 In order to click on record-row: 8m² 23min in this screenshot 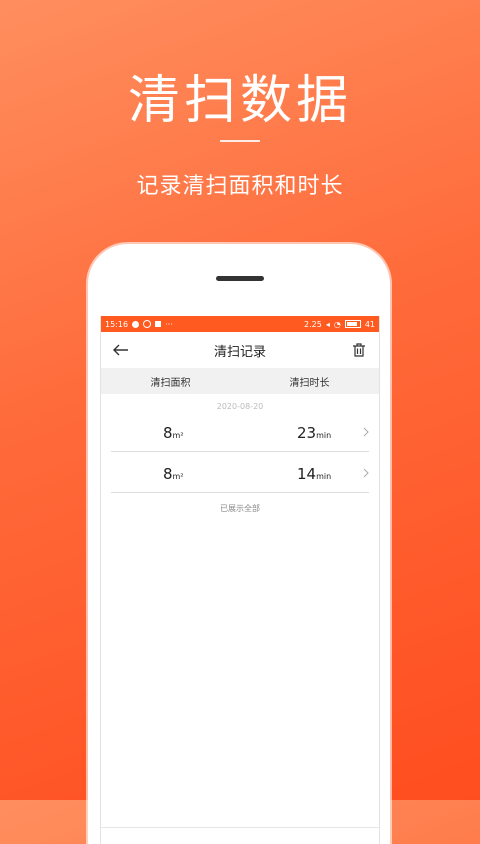, I will do `click(240, 433)`.